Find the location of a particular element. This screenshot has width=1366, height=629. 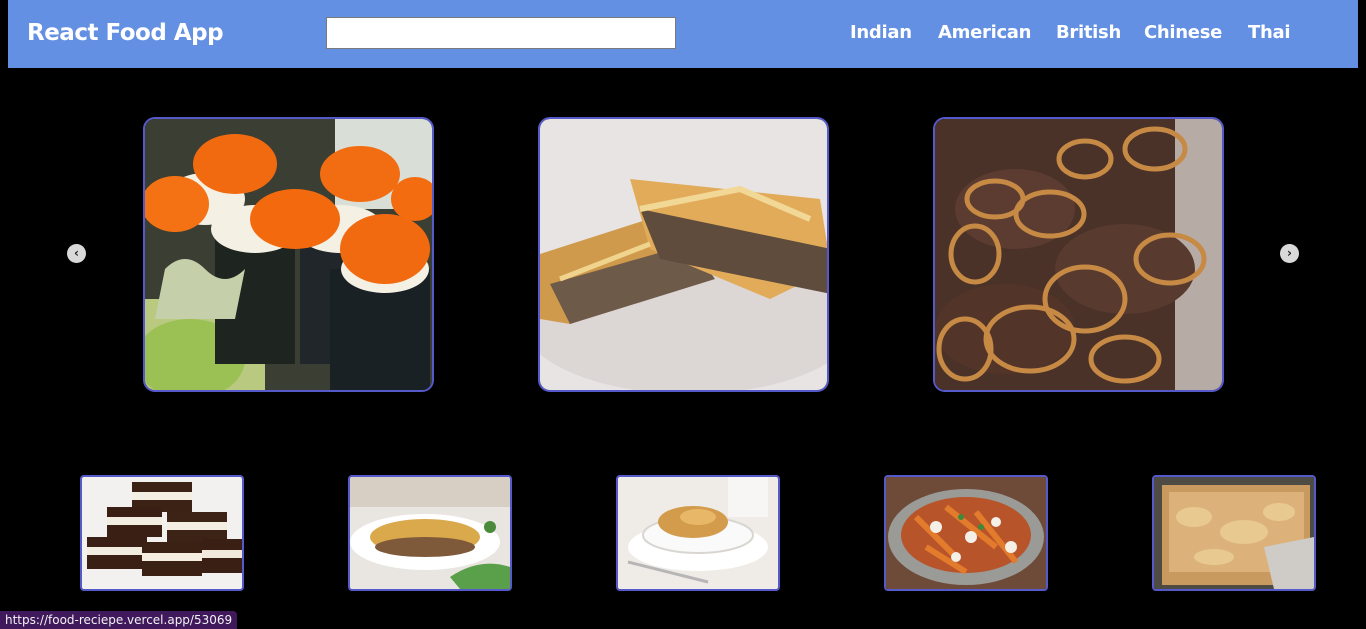

sushi-rolls-with-roe-photo is located at coordinates (288, 254).